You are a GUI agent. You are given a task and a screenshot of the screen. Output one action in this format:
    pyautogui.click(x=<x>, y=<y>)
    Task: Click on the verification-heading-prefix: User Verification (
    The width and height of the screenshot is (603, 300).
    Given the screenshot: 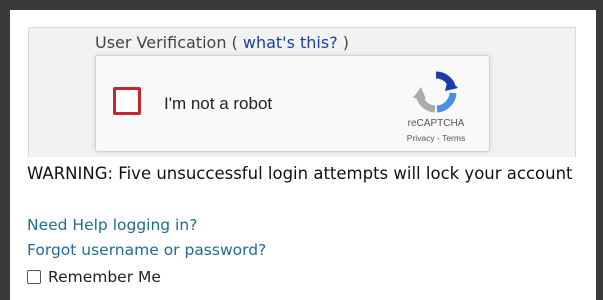 What is the action you would take?
    pyautogui.click(x=169, y=42)
    